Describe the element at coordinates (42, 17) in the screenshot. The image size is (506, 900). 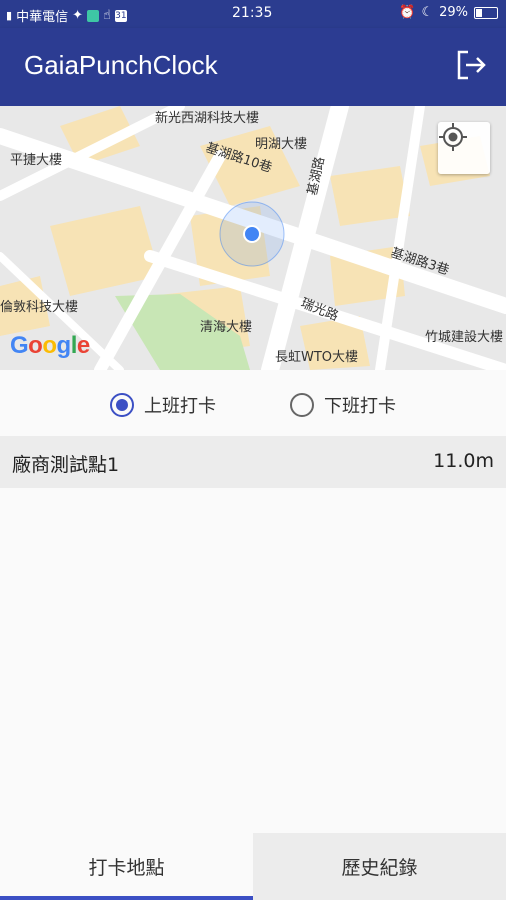
I see `carrier-label: 中華電信` at that location.